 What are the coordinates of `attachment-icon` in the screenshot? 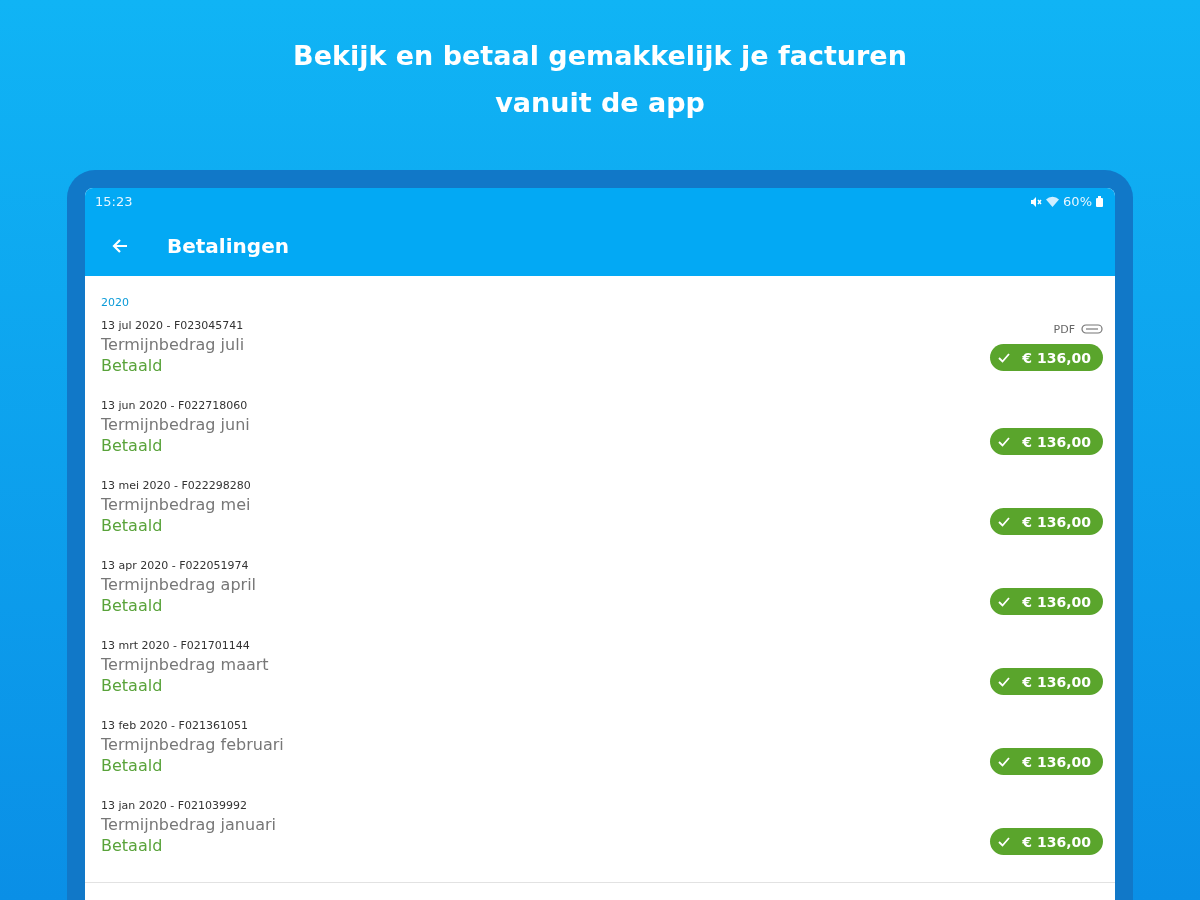 It's located at (1092, 329).